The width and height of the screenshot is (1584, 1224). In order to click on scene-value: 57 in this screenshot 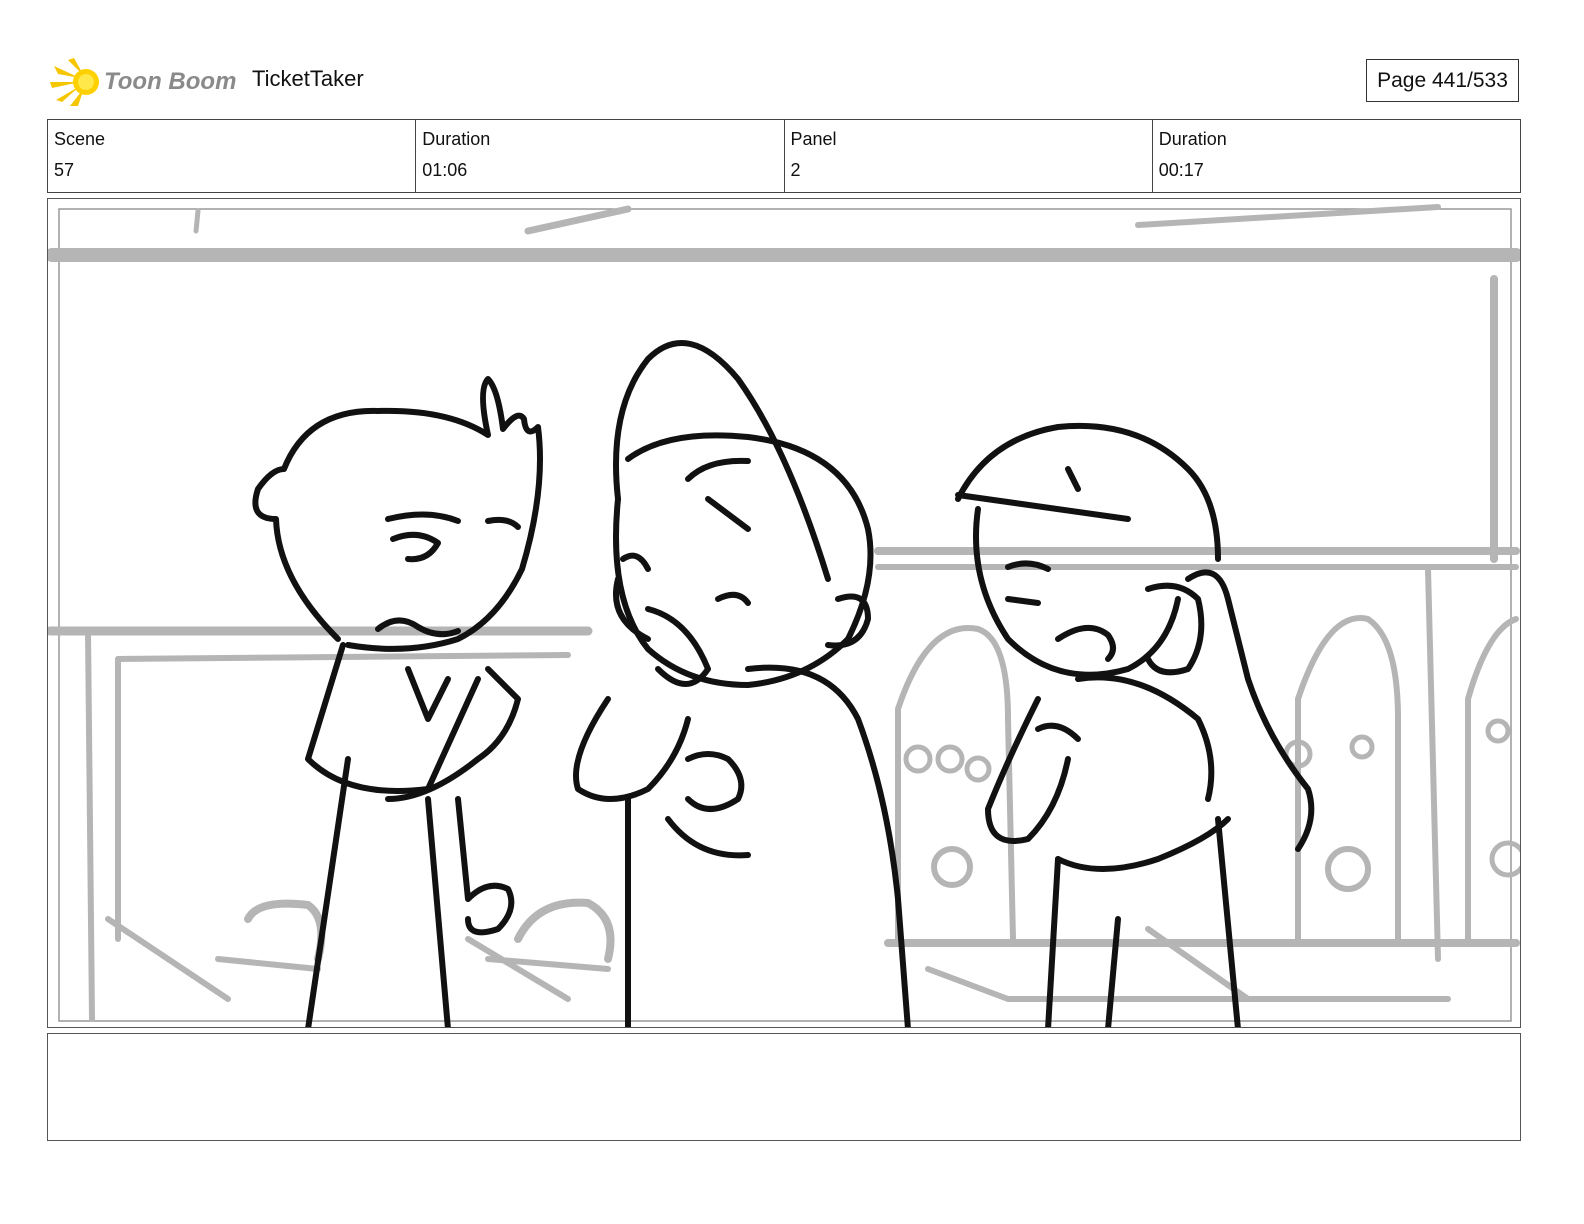, I will do `click(64, 170)`.